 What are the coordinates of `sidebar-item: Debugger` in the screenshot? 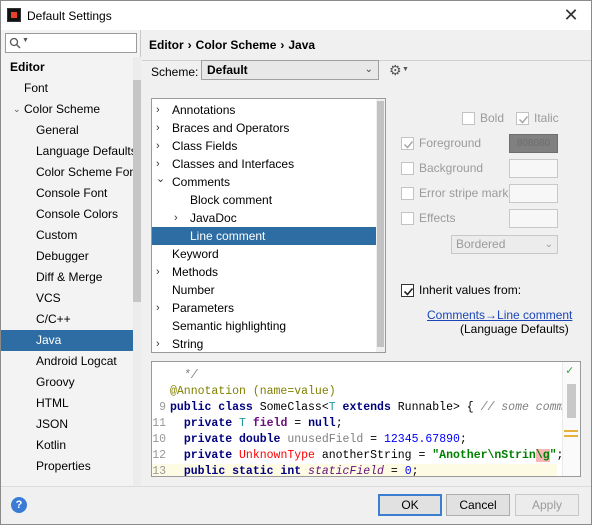 It's located at (67, 256).